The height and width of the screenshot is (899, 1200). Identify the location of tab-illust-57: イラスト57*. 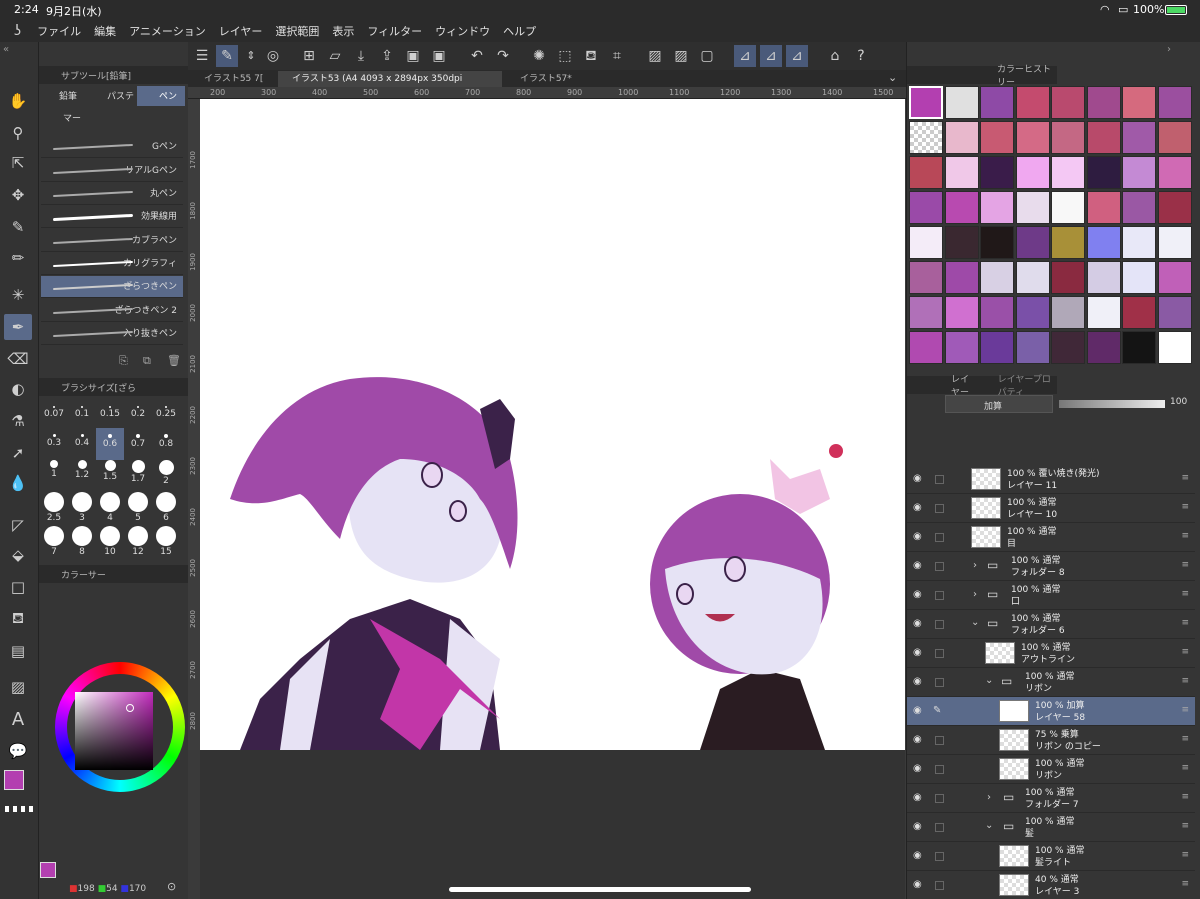
(549, 79).